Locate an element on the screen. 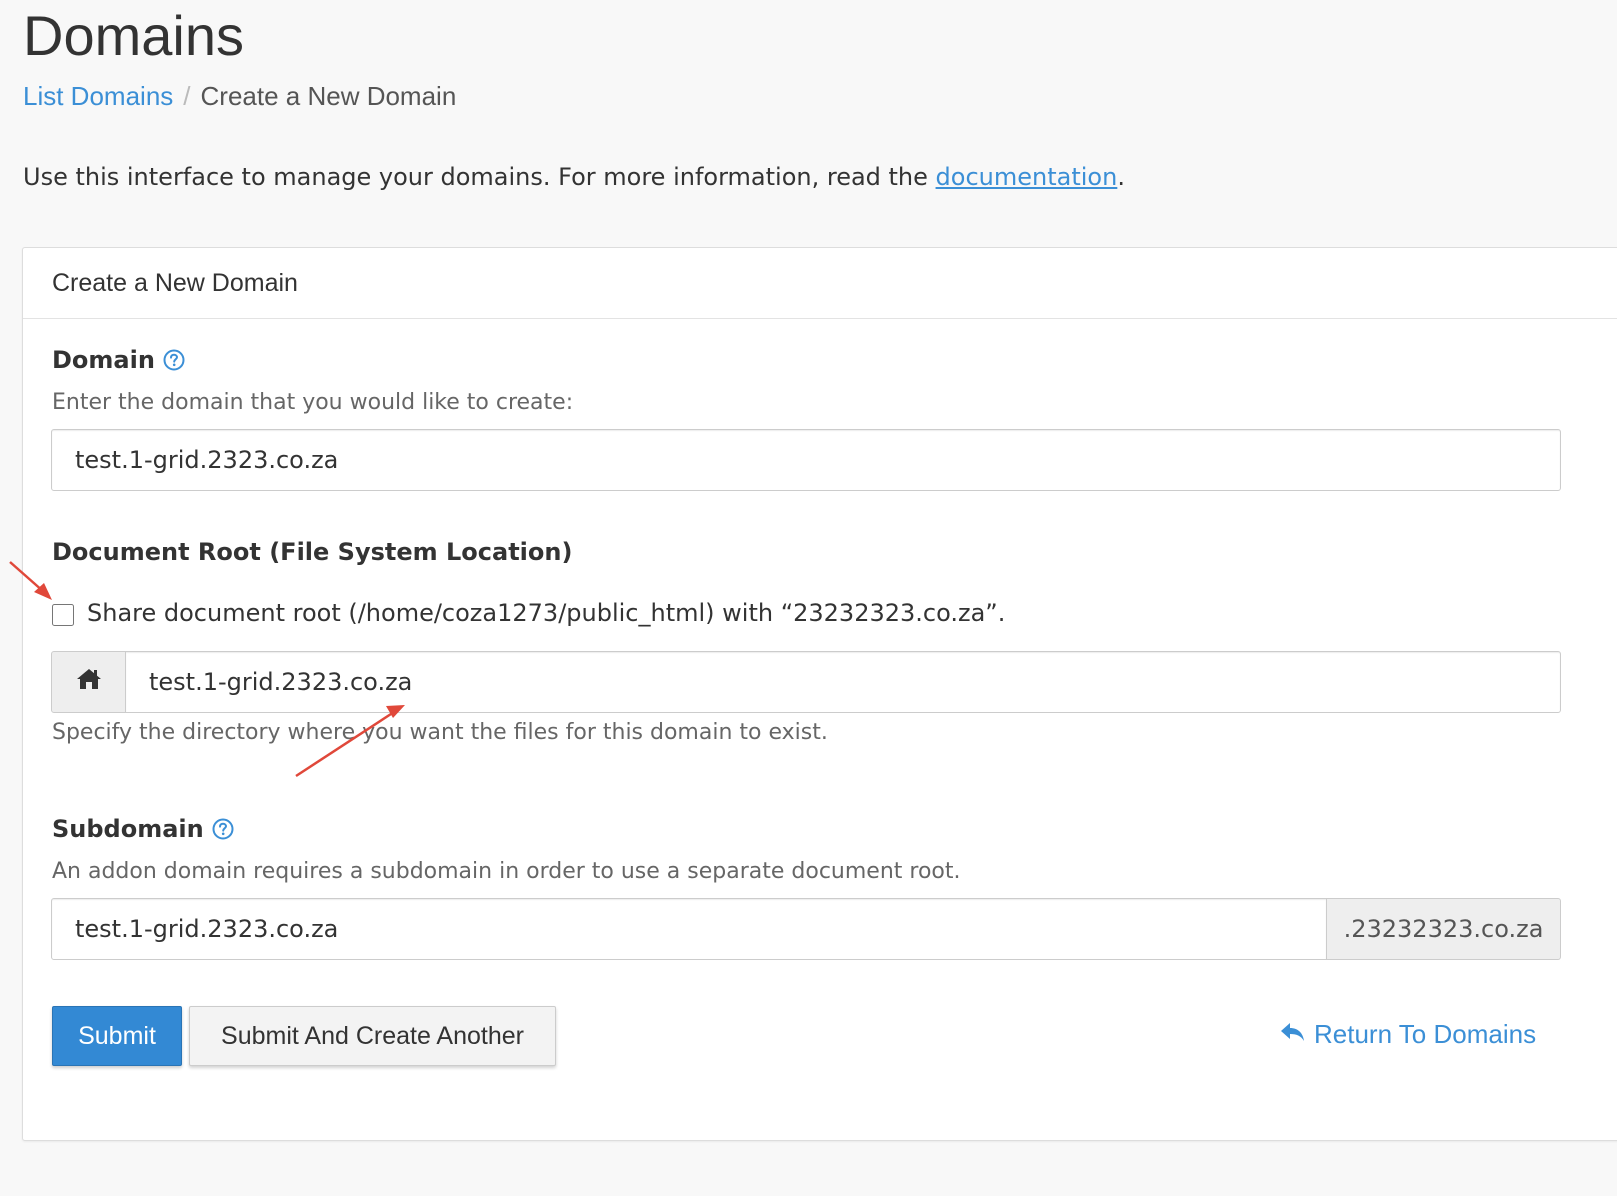 The width and height of the screenshot is (1617, 1196). subdomain-label-group: Subdomain is located at coordinates (143, 829).